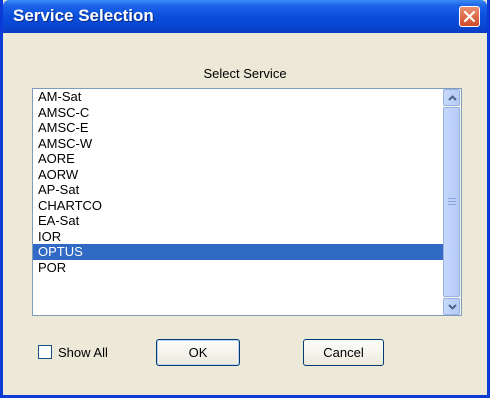 The image size is (490, 398). I want to click on list-item: CHARTCO, so click(238, 206).